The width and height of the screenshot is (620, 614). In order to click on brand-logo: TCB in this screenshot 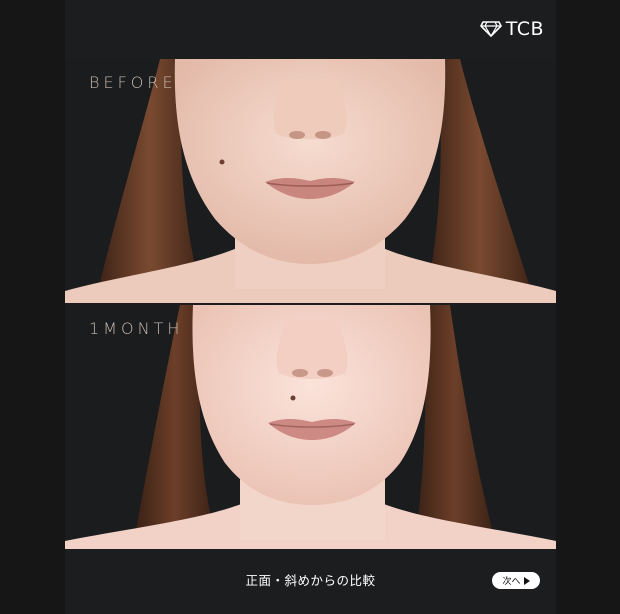, I will do `click(511, 29)`.